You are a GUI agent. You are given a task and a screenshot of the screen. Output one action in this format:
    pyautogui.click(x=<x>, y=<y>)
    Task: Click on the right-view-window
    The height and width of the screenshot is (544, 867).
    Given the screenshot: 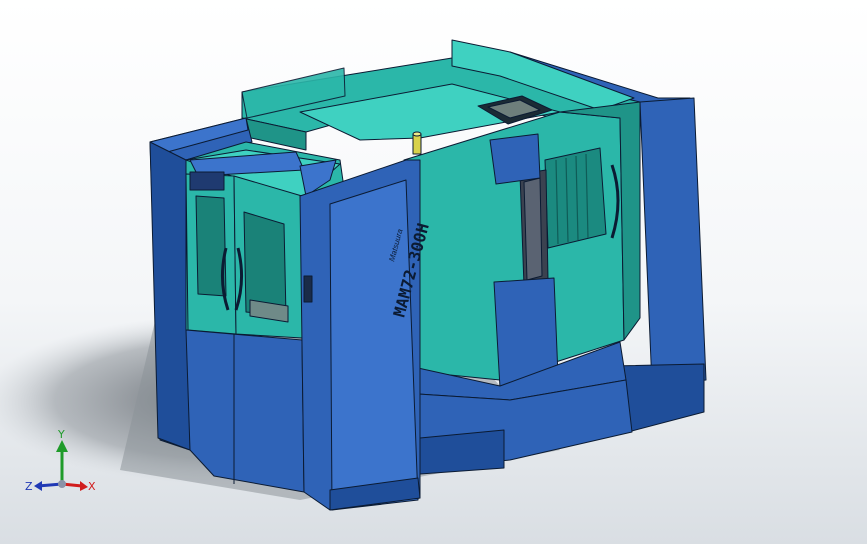 What is the action you would take?
    pyautogui.click(x=575, y=198)
    